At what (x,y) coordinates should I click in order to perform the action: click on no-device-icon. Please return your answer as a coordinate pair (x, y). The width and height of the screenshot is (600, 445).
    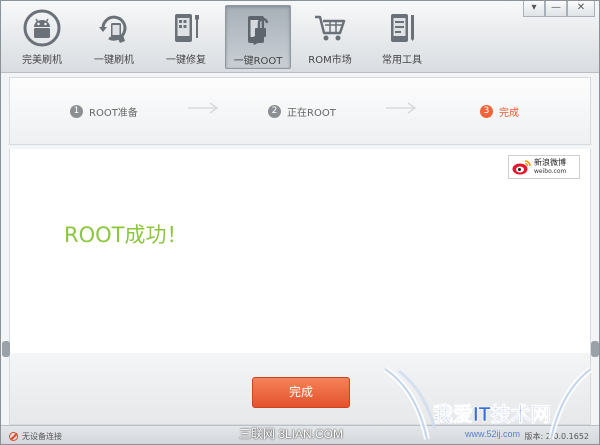
    Looking at the image, I should click on (13, 436).